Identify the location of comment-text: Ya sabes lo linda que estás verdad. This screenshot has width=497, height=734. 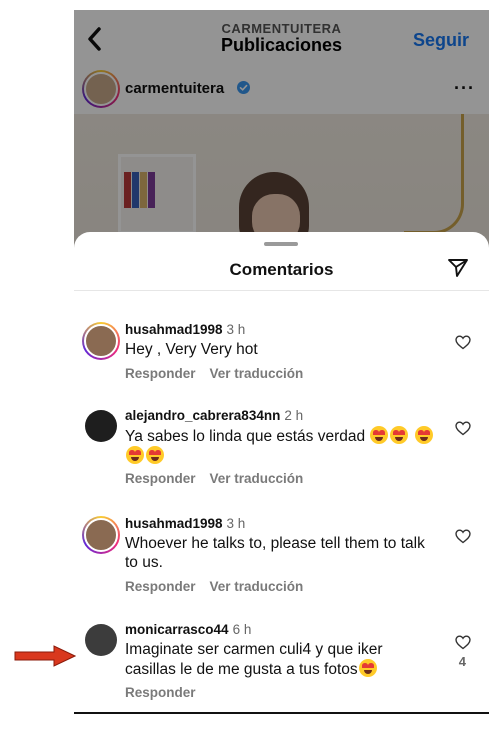
(280, 446).